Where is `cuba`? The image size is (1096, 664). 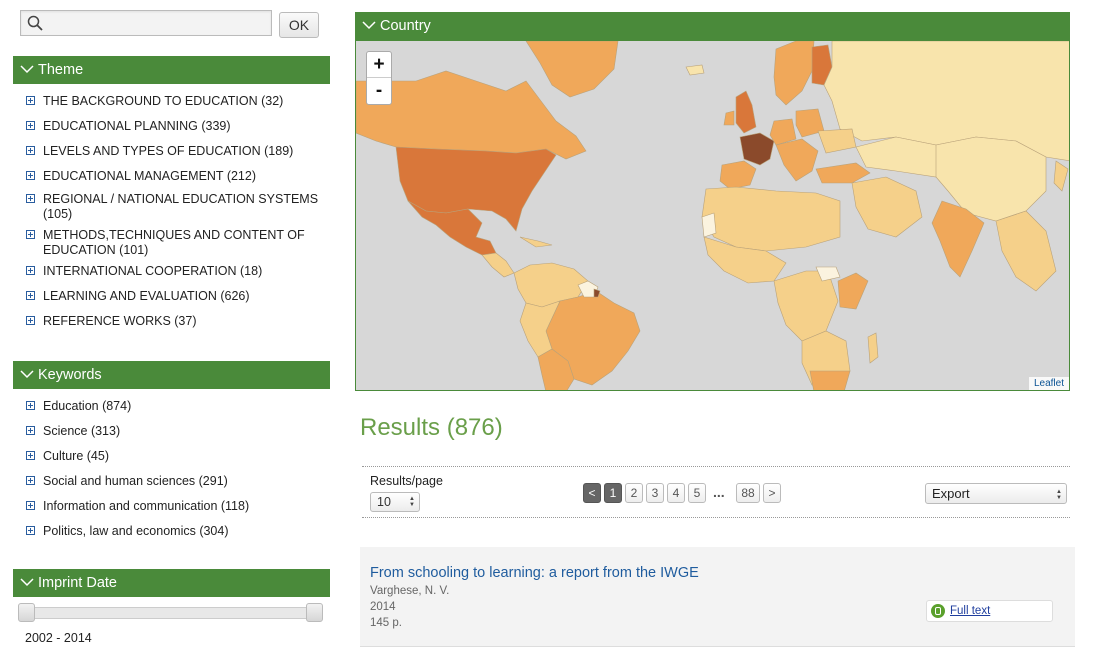 cuba is located at coordinates (536, 242).